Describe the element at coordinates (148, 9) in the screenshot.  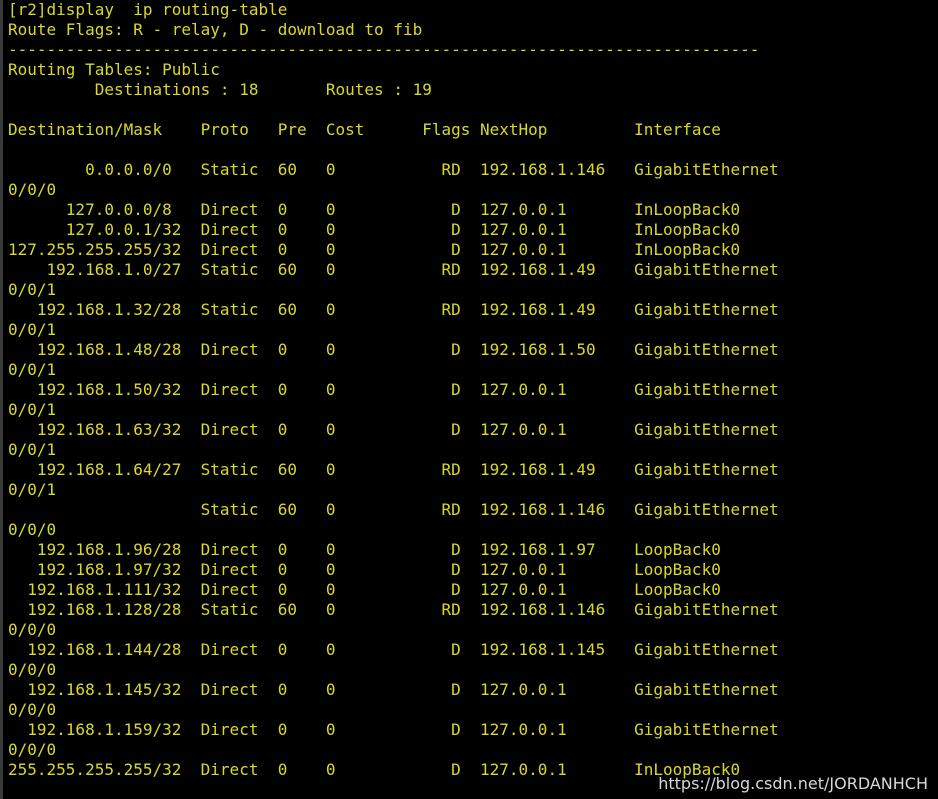
I see `terminal-line: [r2]display ip routing-table` at that location.